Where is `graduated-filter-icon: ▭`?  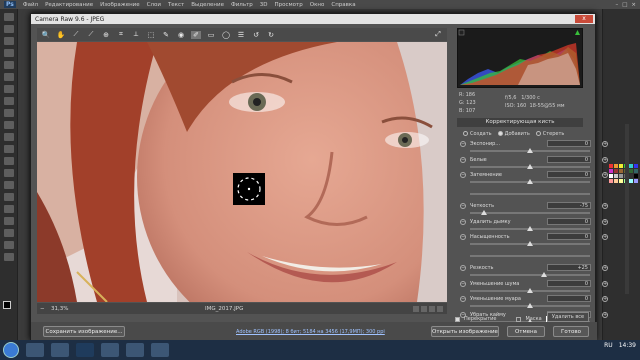
graduated-filter-icon: ▭ is located at coordinates (211, 35).